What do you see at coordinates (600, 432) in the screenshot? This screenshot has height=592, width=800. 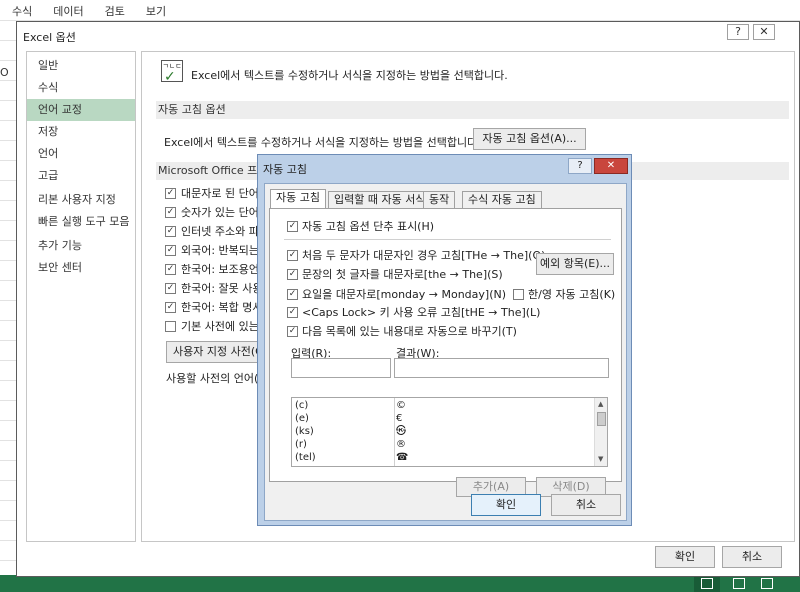 I see `list-scrollbar: ▲ ▼` at bounding box center [600, 432].